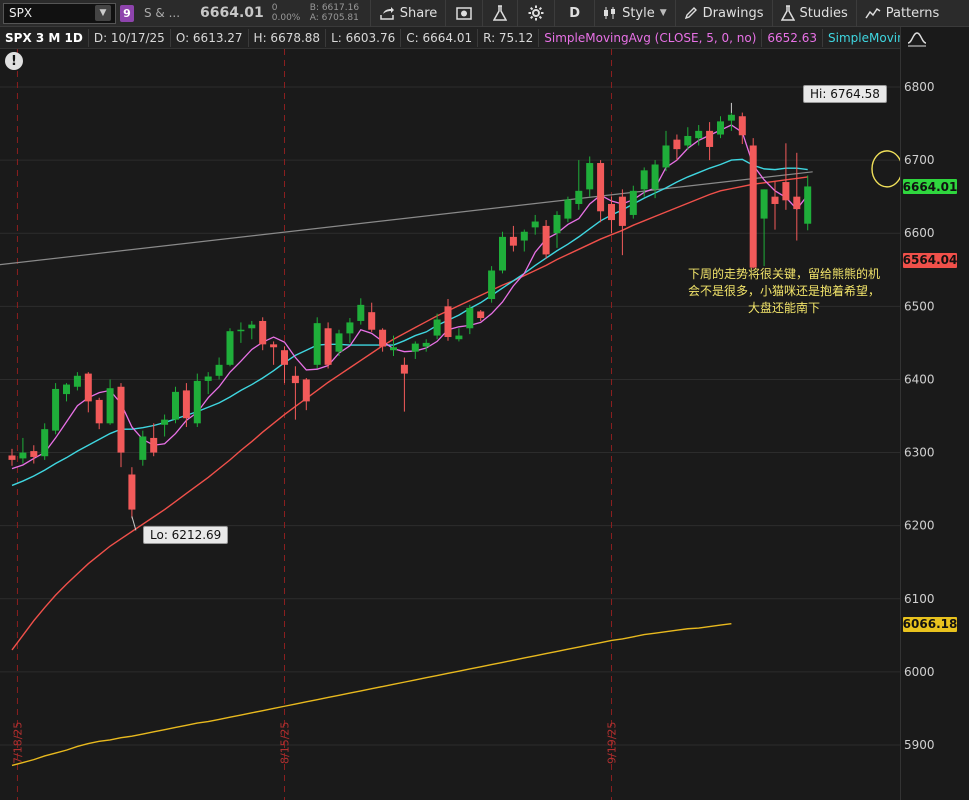 The height and width of the screenshot is (800, 969). Describe the element at coordinates (499, 13) in the screenshot. I see `lab-button` at that location.